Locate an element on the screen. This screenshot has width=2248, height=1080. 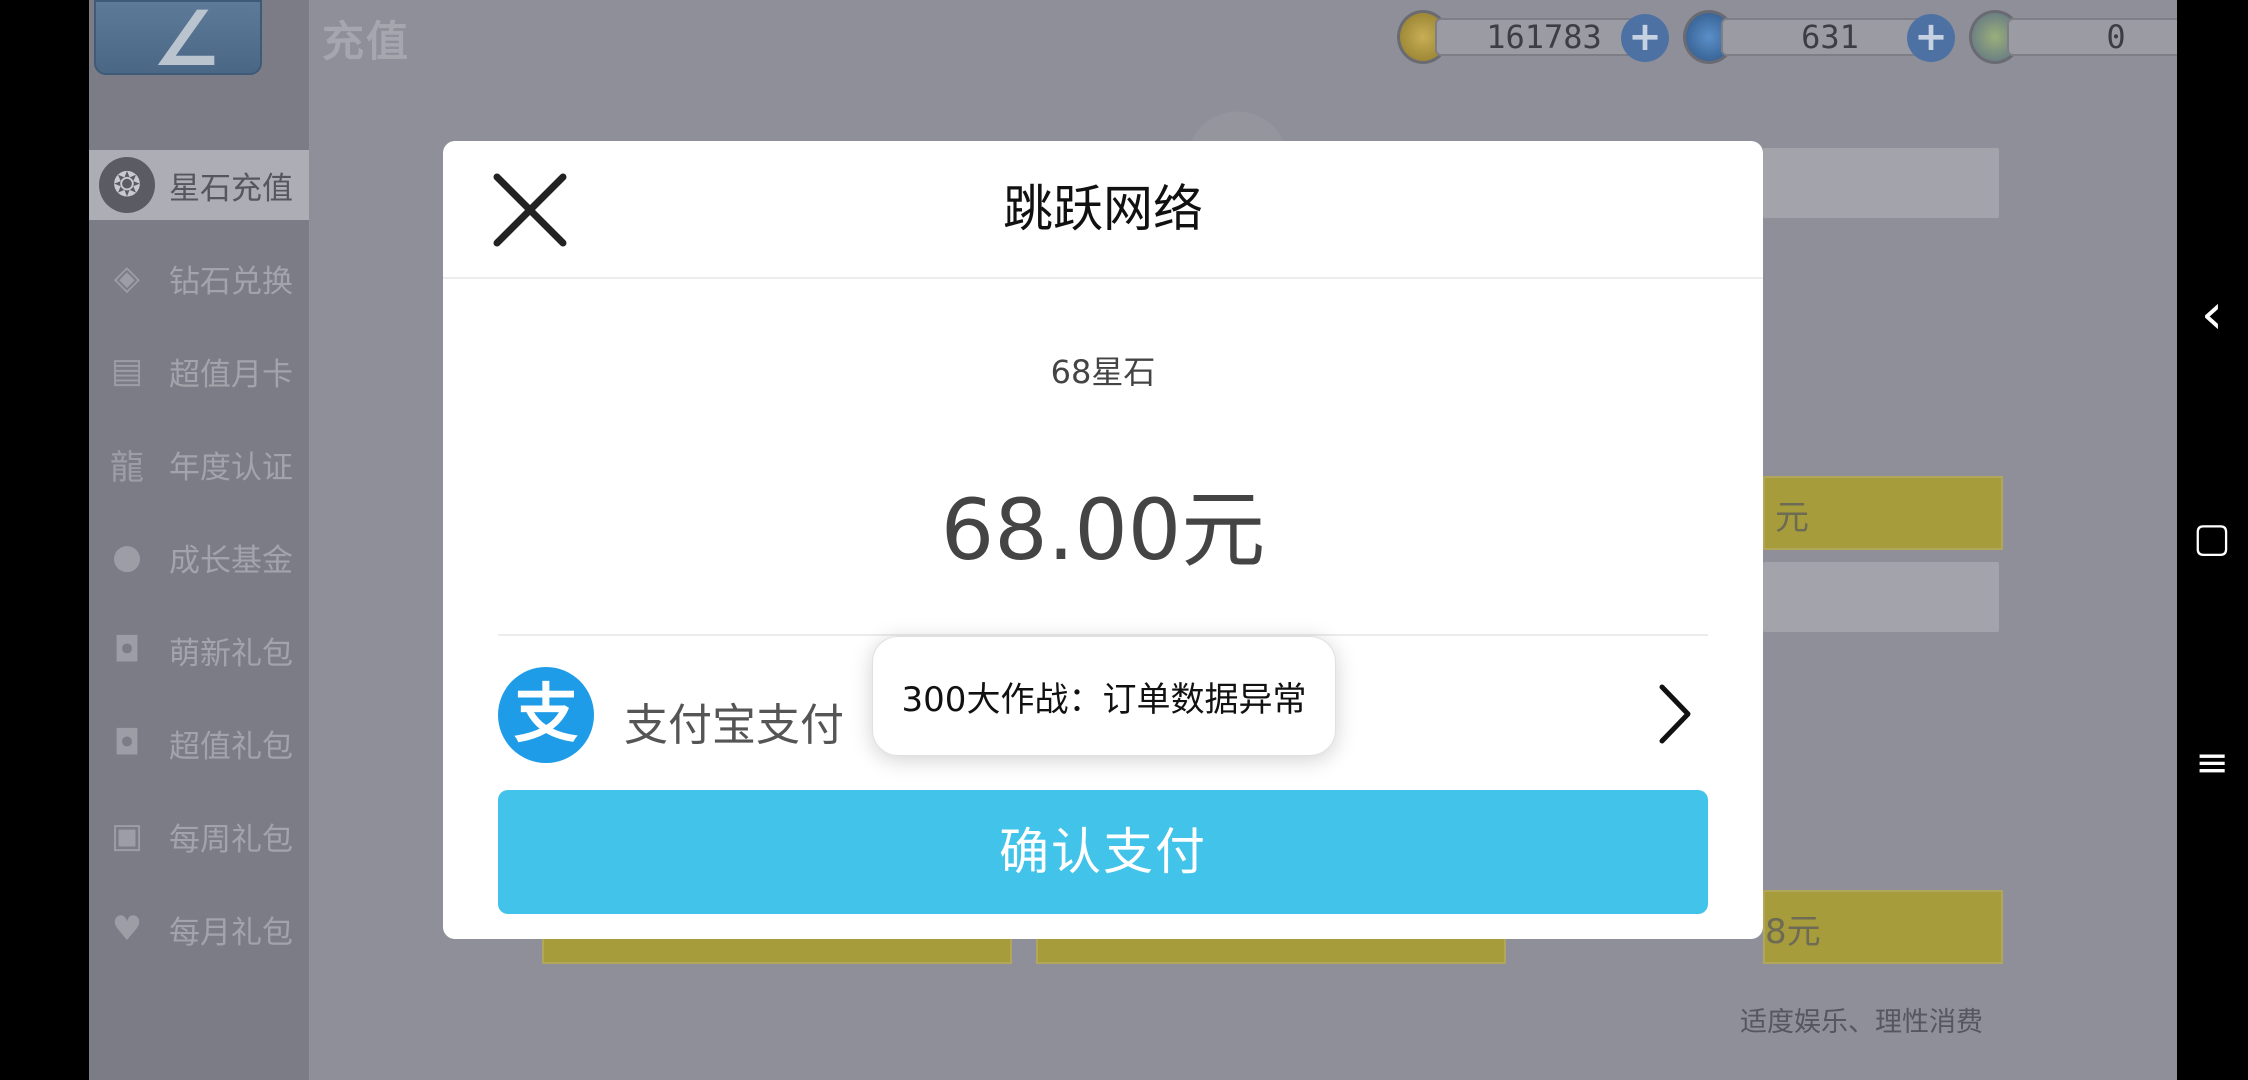
sidebar-item: ▣ 每周礼包 is located at coordinates (199, 836).